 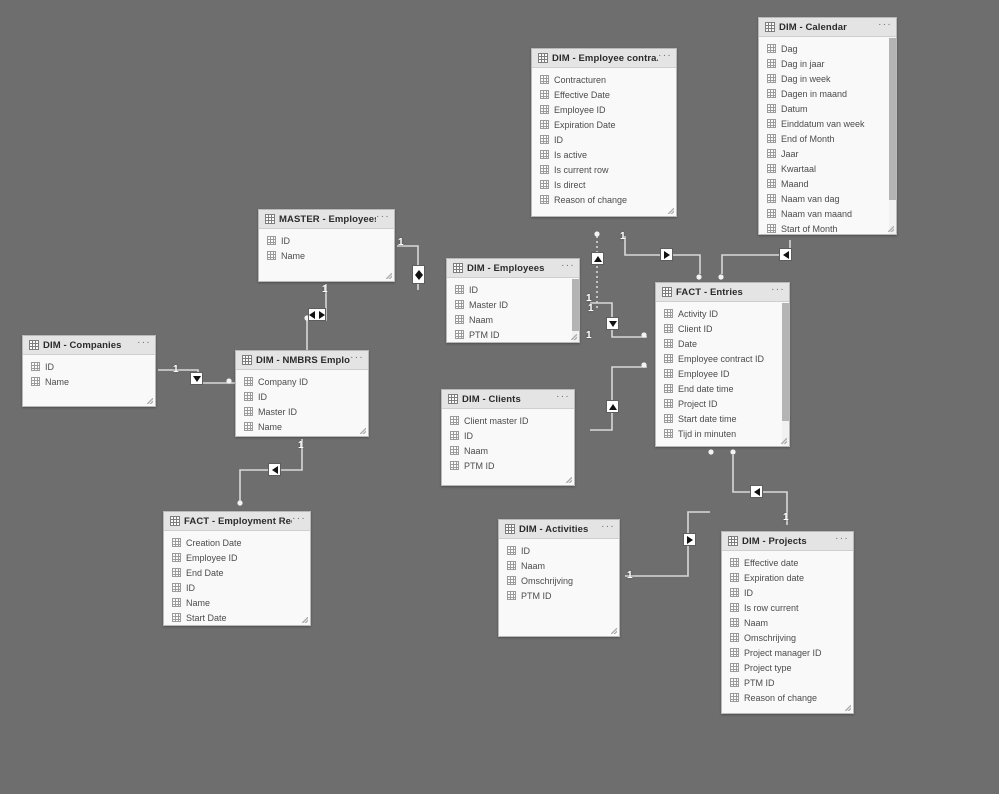 What do you see at coordinates (827, 168) in the screenshot?
I see `field-row: Kwartaal` at bounding box center [827, 168].